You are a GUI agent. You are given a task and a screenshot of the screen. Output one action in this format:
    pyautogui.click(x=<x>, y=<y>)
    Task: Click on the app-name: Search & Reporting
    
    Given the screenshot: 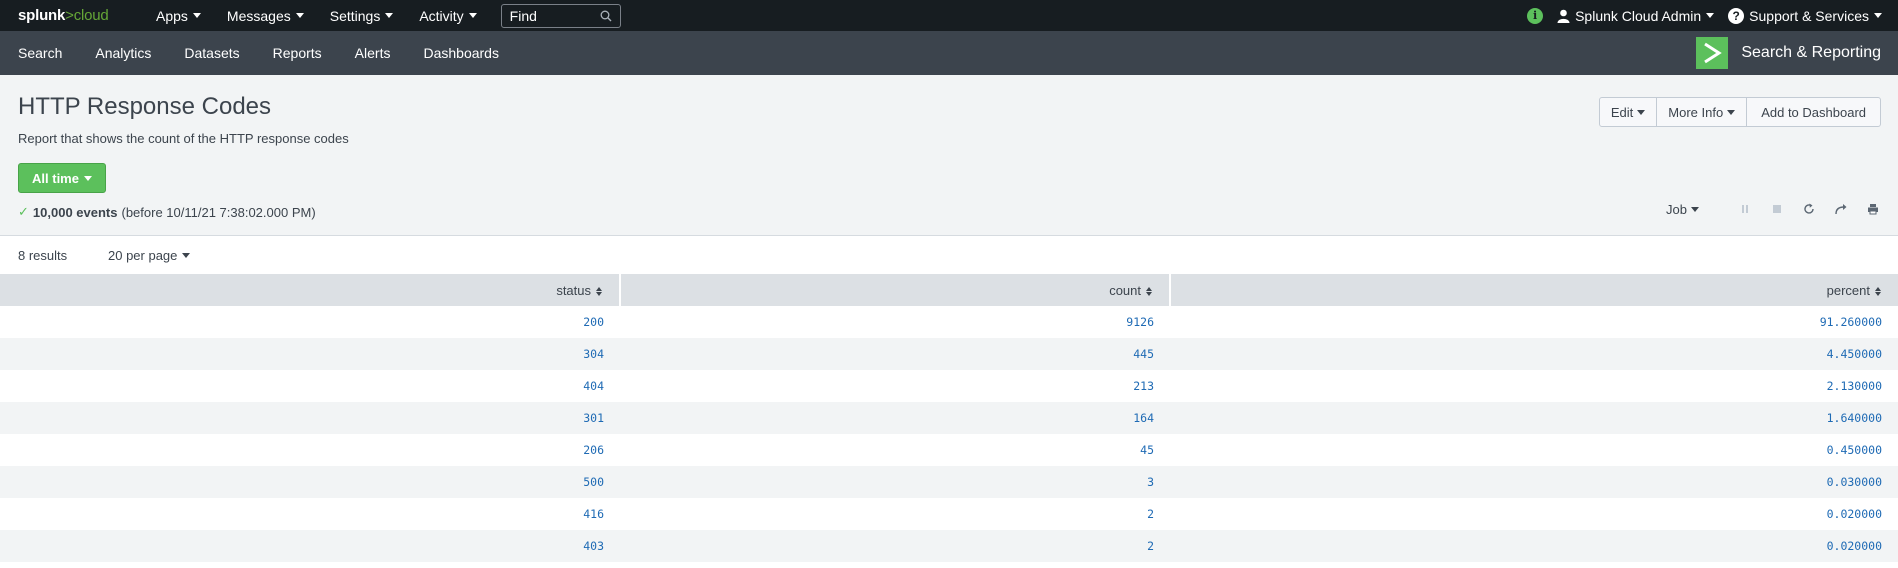 What is the action you would take?
    pyautogui.click(x=1788, y=53)
    